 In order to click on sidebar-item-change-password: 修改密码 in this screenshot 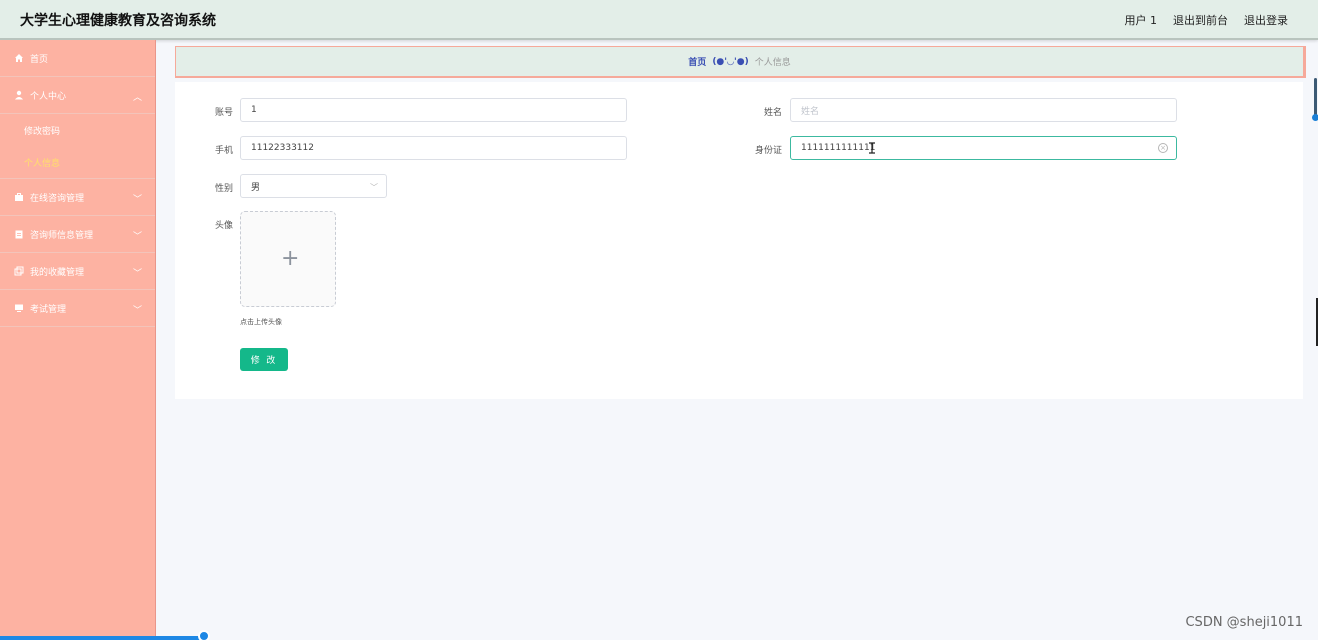, I will do `click(77, 130)`.